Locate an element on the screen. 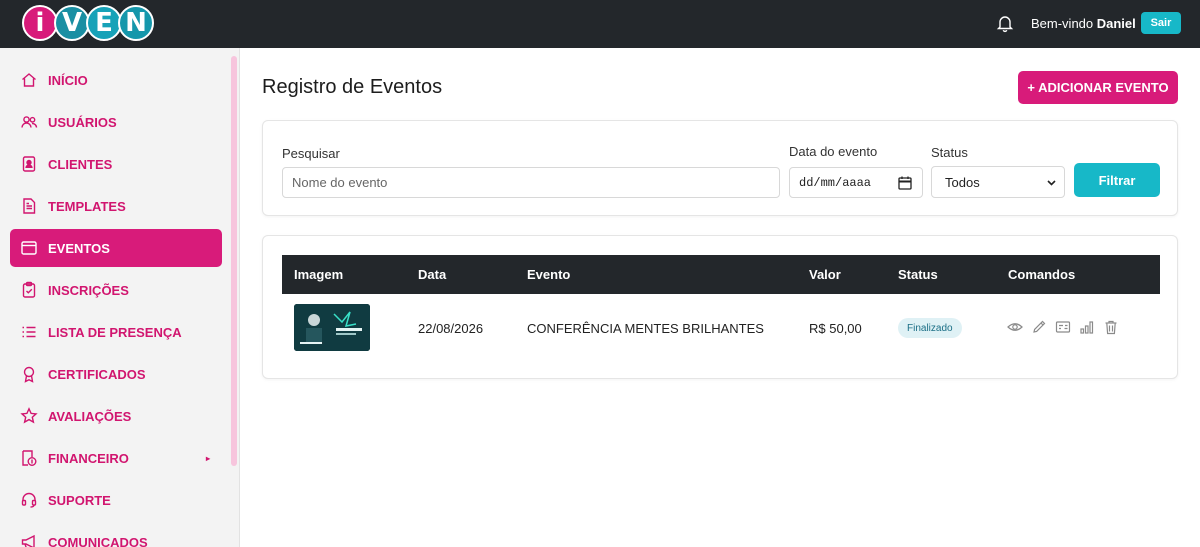 This screenshot has height=547, width=1200. column-header-valor: Valor is located at coordinates (825, 274).